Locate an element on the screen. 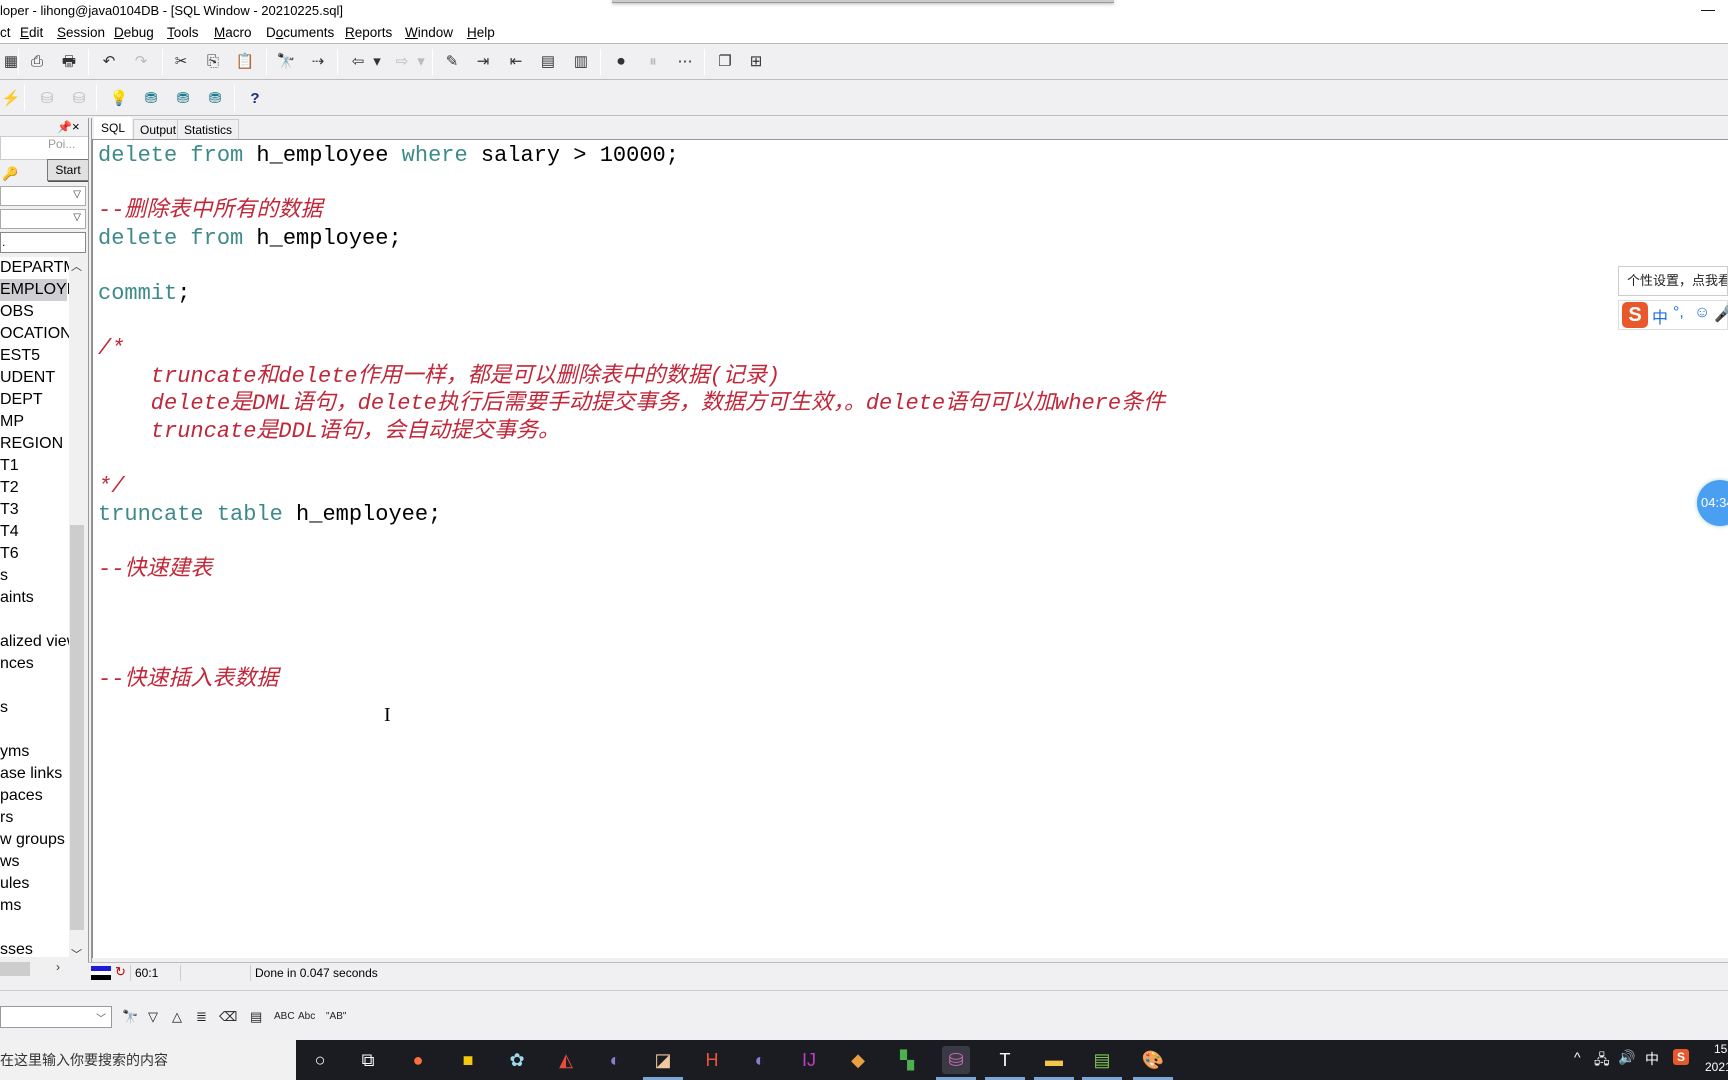 The image size is (1728, 1080). tab-sql: SQL is located at coordinates (113, 128).